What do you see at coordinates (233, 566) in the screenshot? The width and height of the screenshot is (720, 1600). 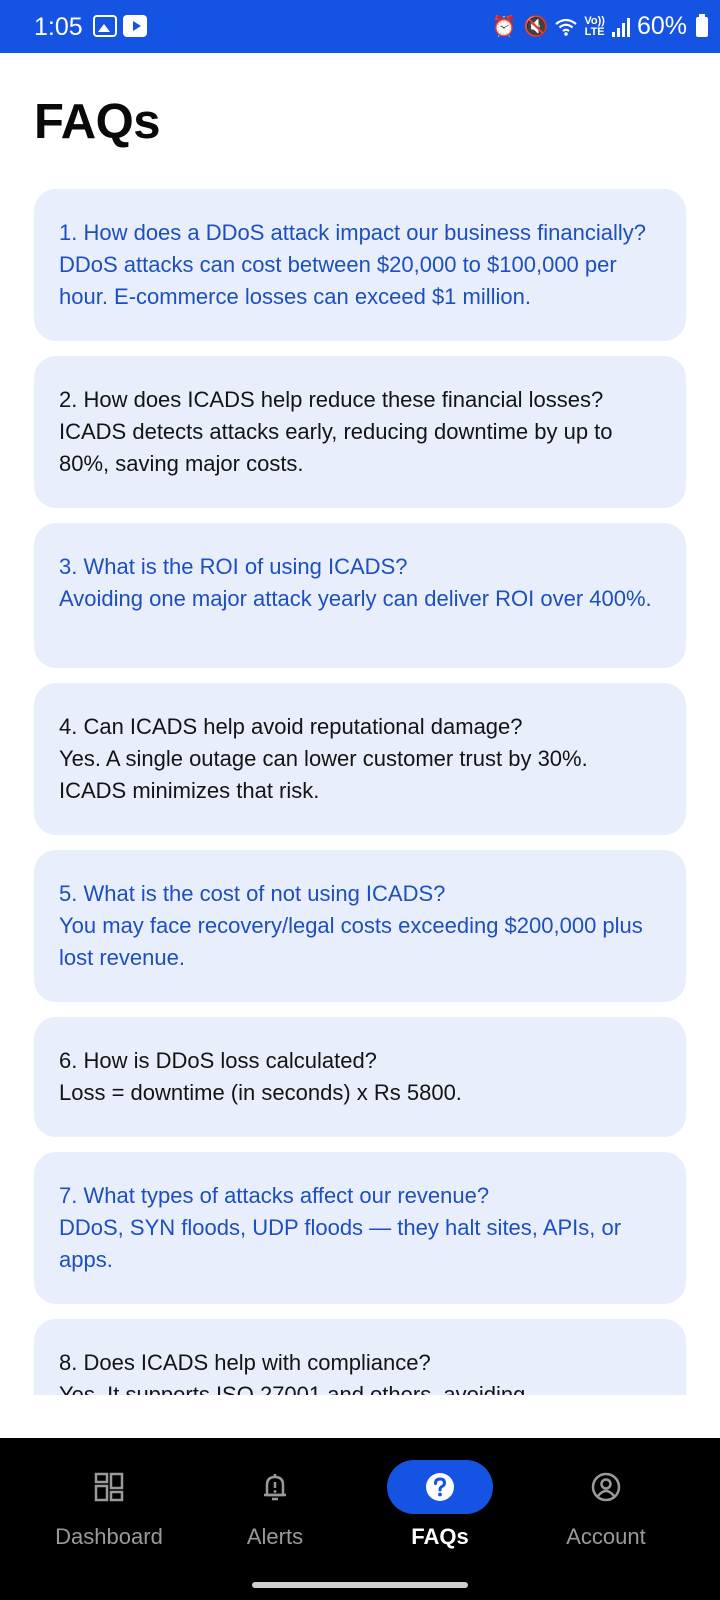 I see `faq-question: 3. What is the ROI of using ICADS?` at bounding box center [233, 566].